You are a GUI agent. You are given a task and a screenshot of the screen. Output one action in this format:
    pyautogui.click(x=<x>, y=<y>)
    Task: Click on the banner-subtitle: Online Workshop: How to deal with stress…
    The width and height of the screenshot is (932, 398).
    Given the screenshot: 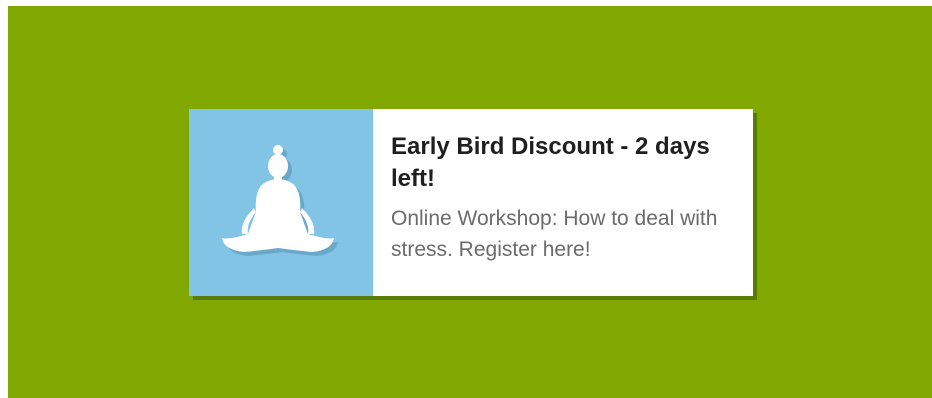 What is the action you would take?
    pyautogui.click(x=554, y=234)
    